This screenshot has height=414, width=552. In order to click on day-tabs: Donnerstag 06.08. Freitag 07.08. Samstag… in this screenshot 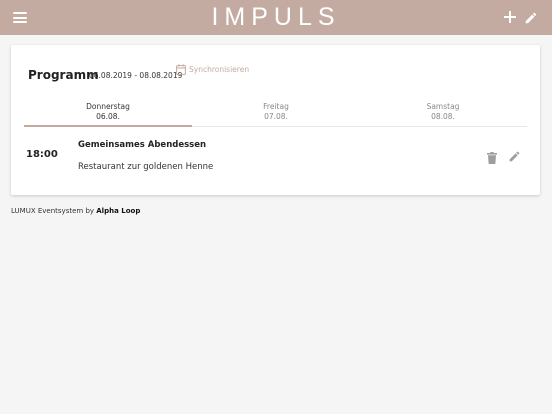, I will do `click(275, 114)`.